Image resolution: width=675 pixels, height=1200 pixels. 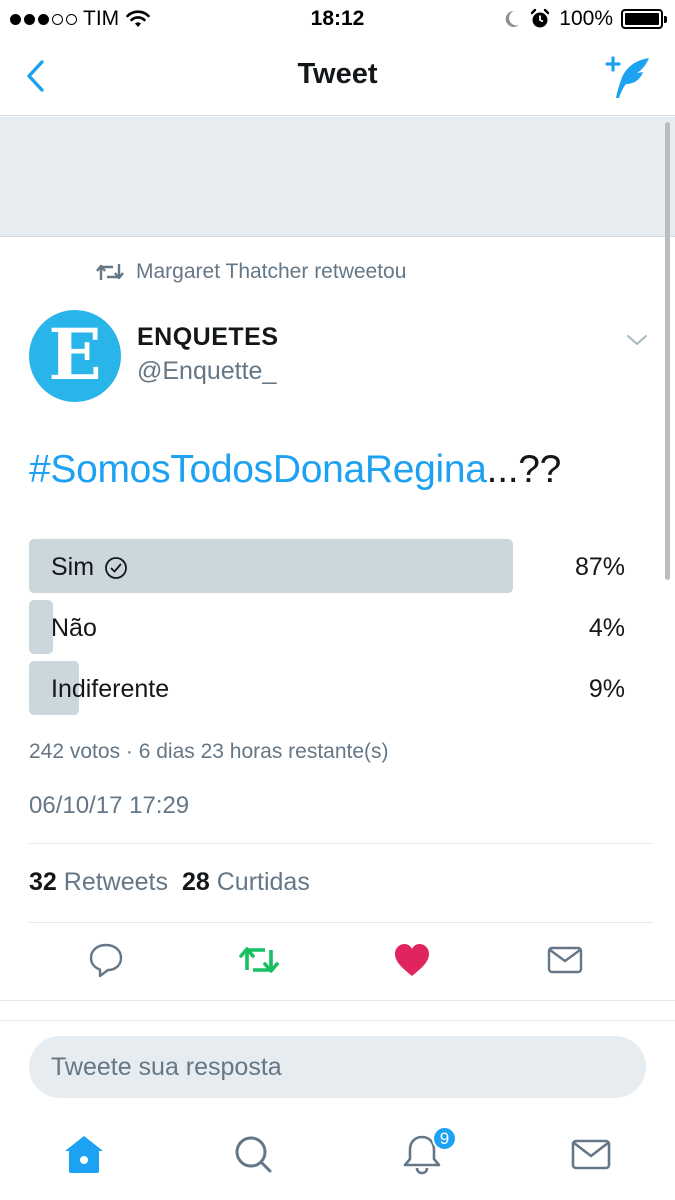 I want to click on author-handle: @Enquette_, so click(x=206, y=371).